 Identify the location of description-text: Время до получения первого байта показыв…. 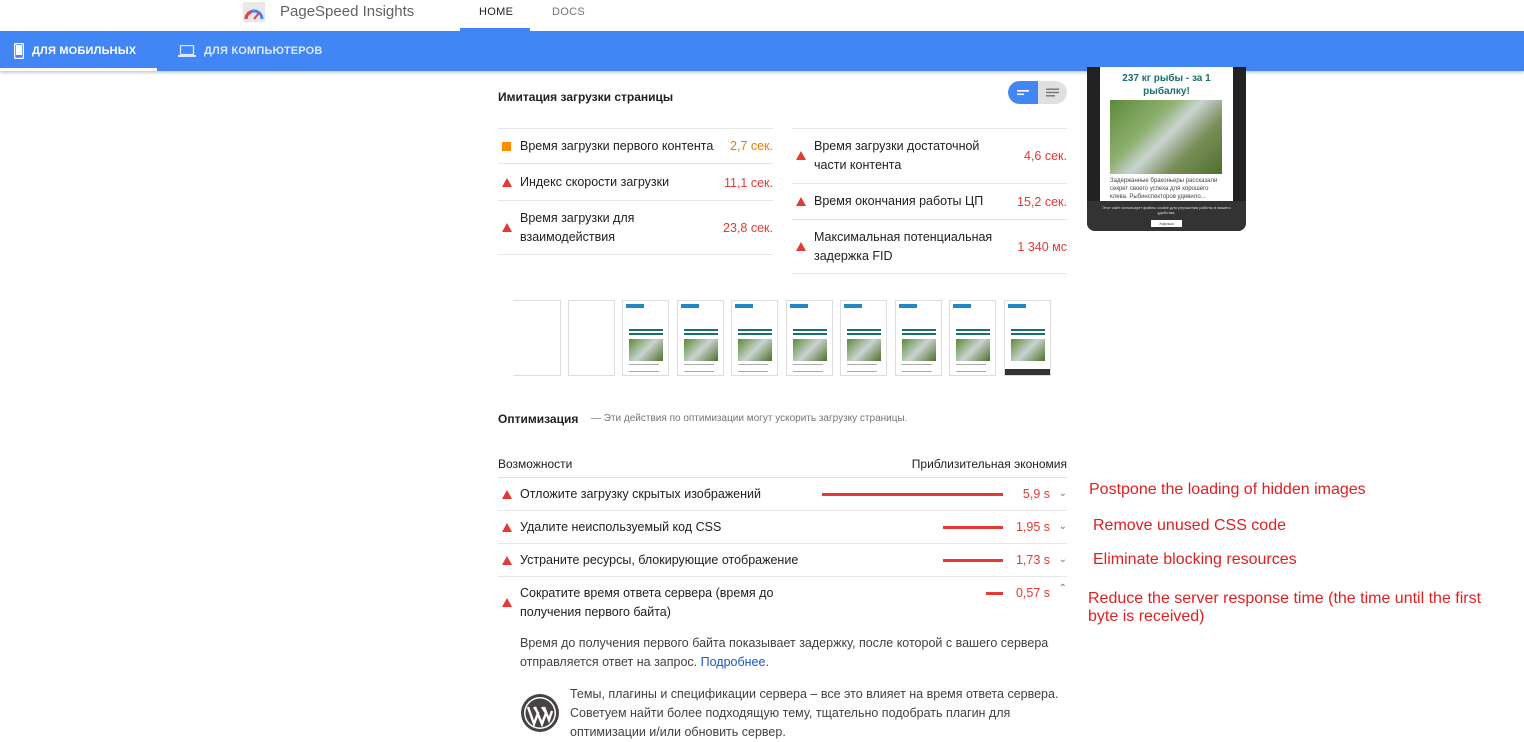
(784, 652).